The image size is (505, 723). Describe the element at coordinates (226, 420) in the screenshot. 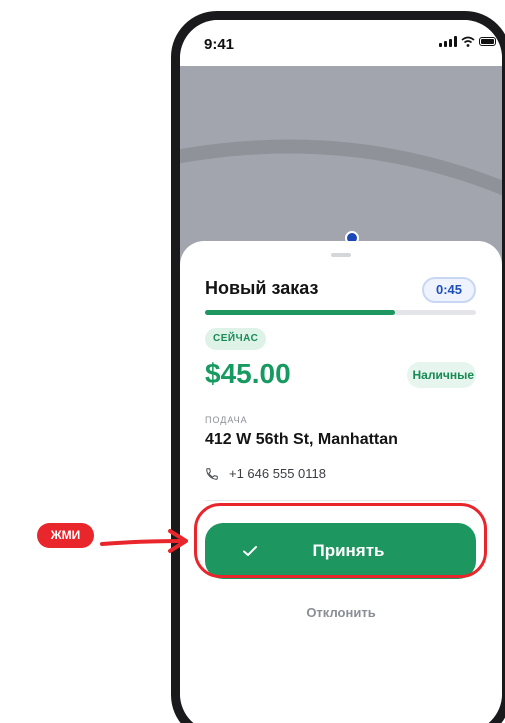

I see `pickup-label: ПОДАЧА` at that location.